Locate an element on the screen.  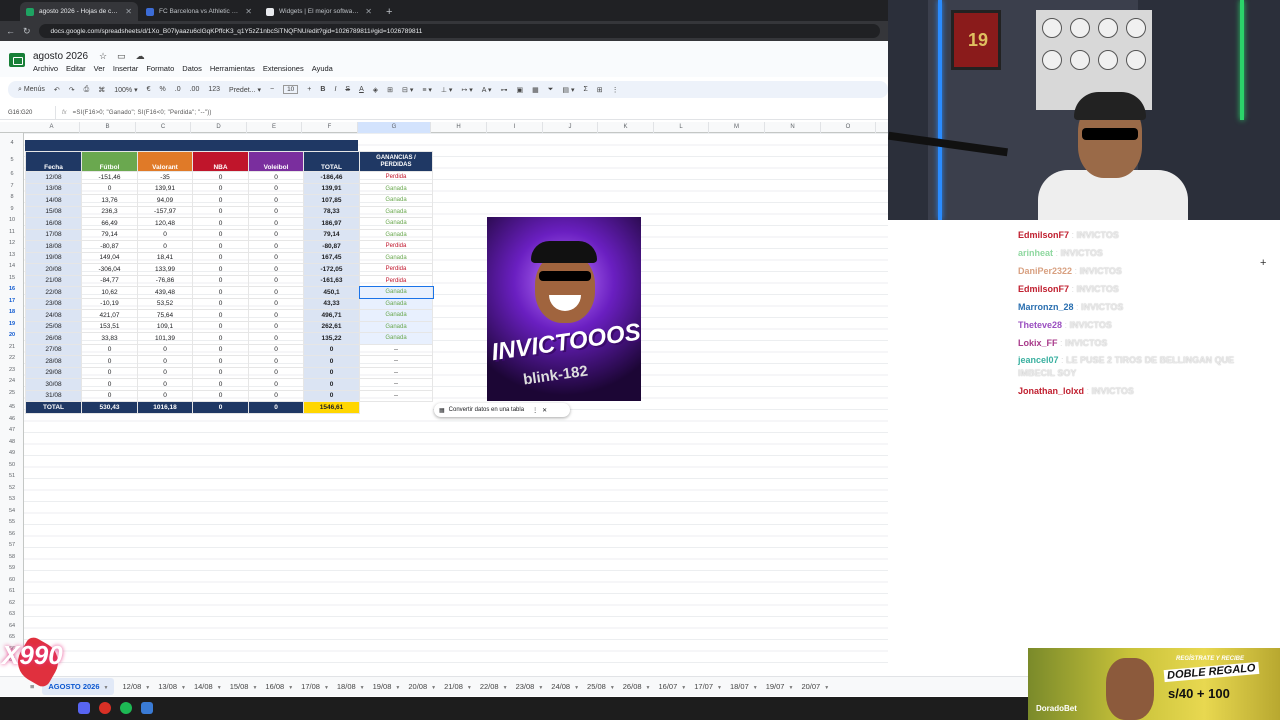
row-header: 61 is located at coordinates (12, 591).